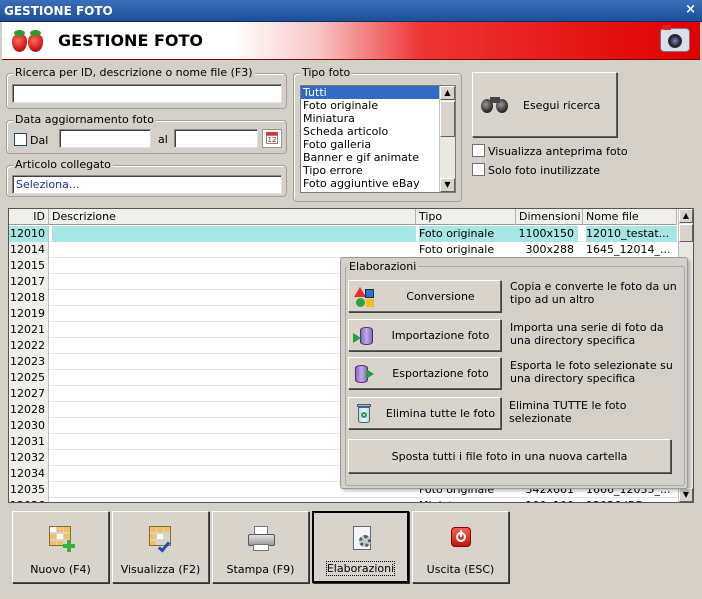  Describe the element at coordinates (39, 140) in the screenshot. I see `date-from-label: Dal` at that location.